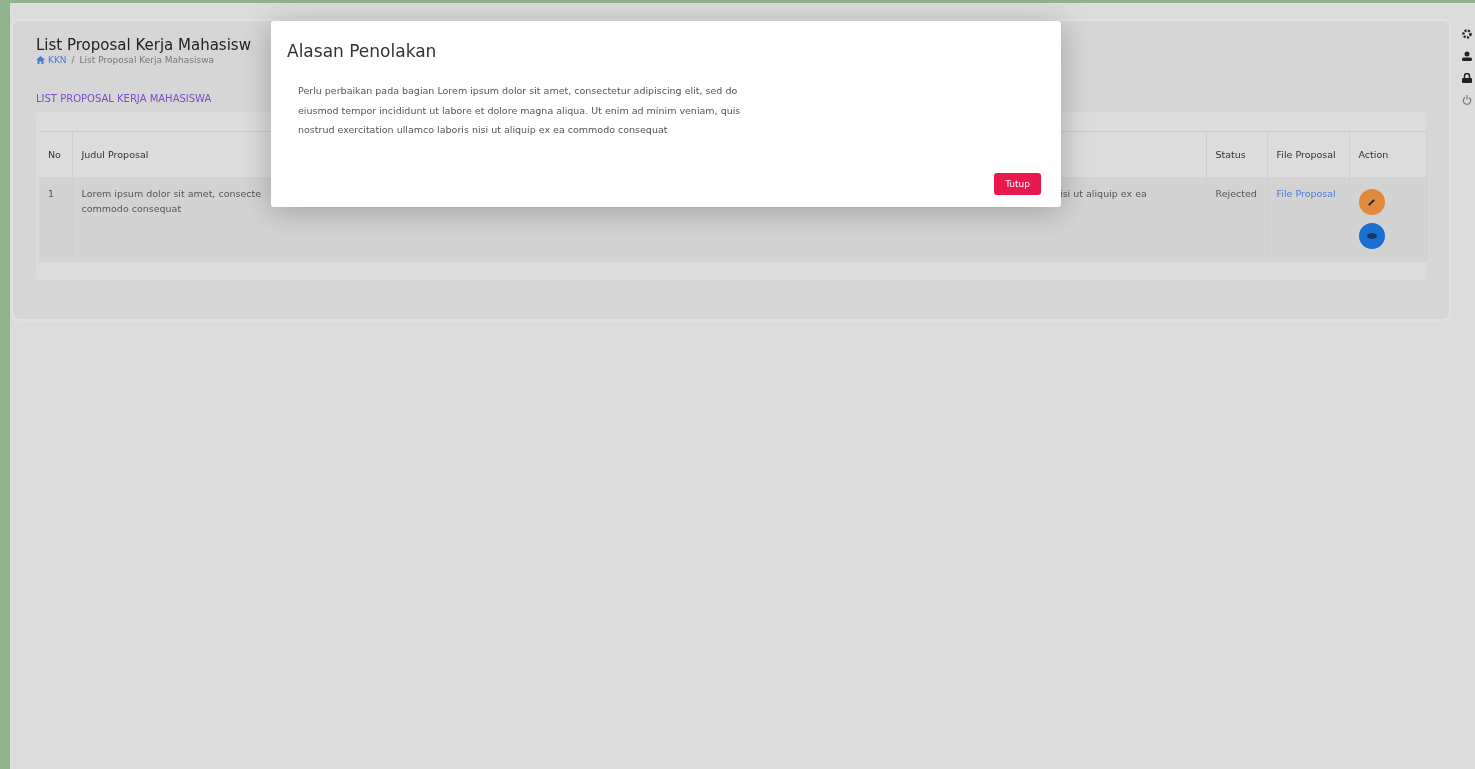 This screenshot has width=1475, height=769. I want to click on pencil-icon, so click(1371, 202).